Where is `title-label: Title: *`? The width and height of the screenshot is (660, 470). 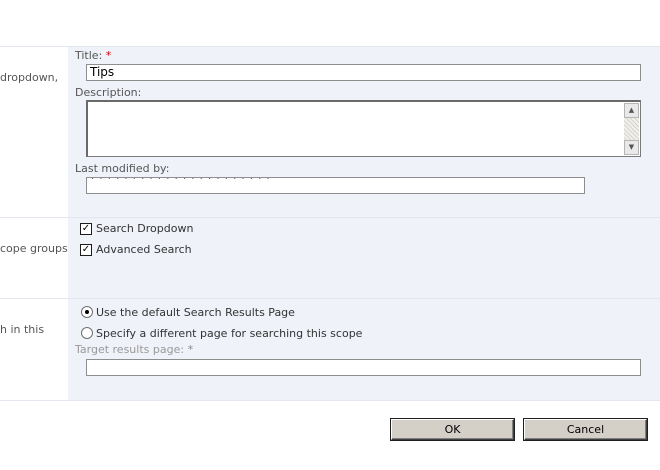
title-label: Title: * is located at coordinates (93, 55).